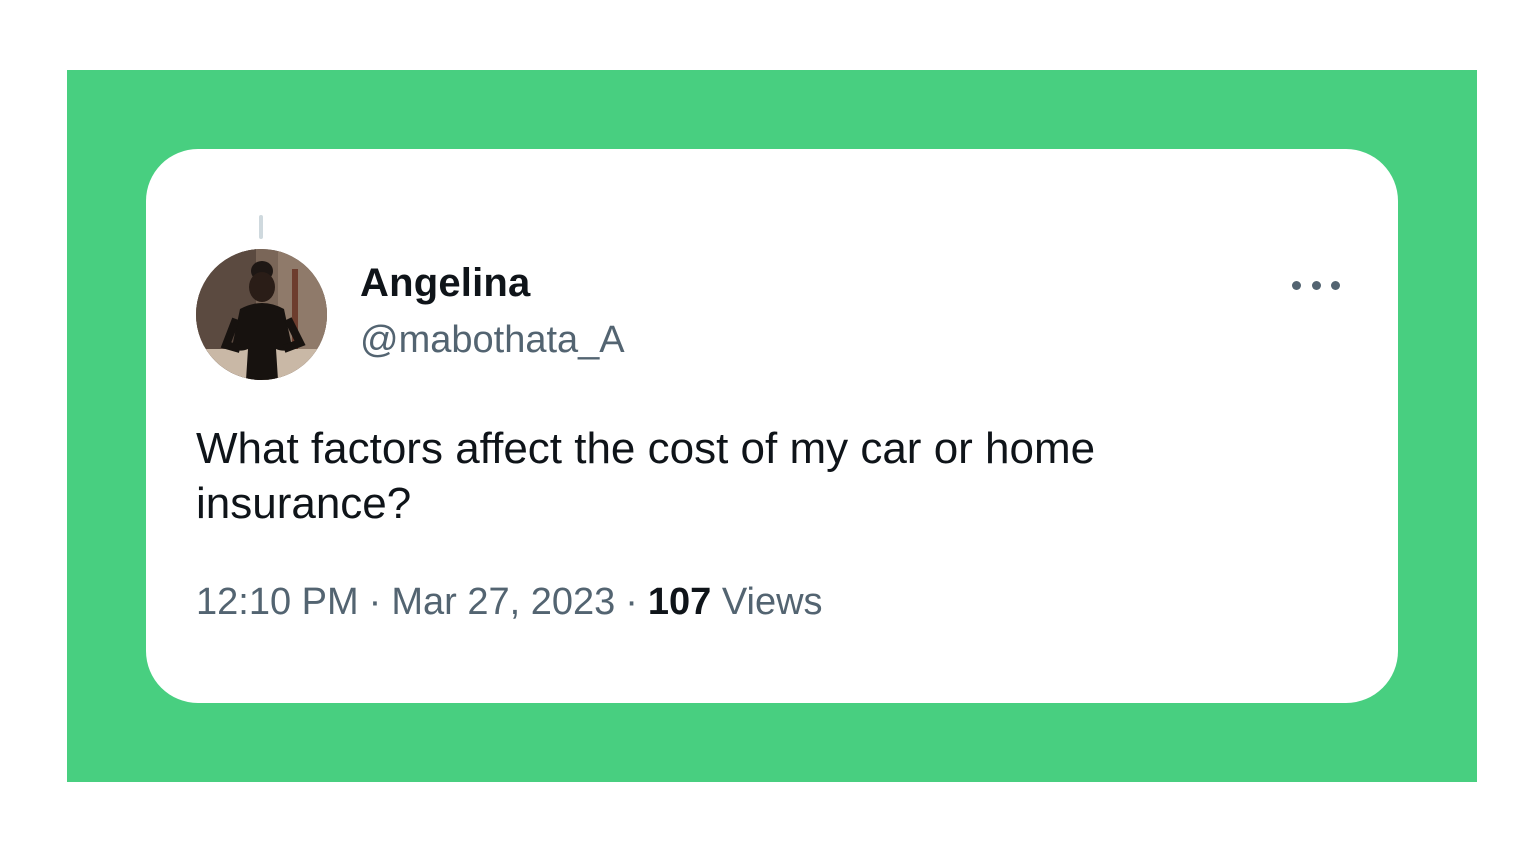  Describe the element at coordinates (277, 602) in the screenshot. I see `tweet-time: 12:10 PM` at that location.